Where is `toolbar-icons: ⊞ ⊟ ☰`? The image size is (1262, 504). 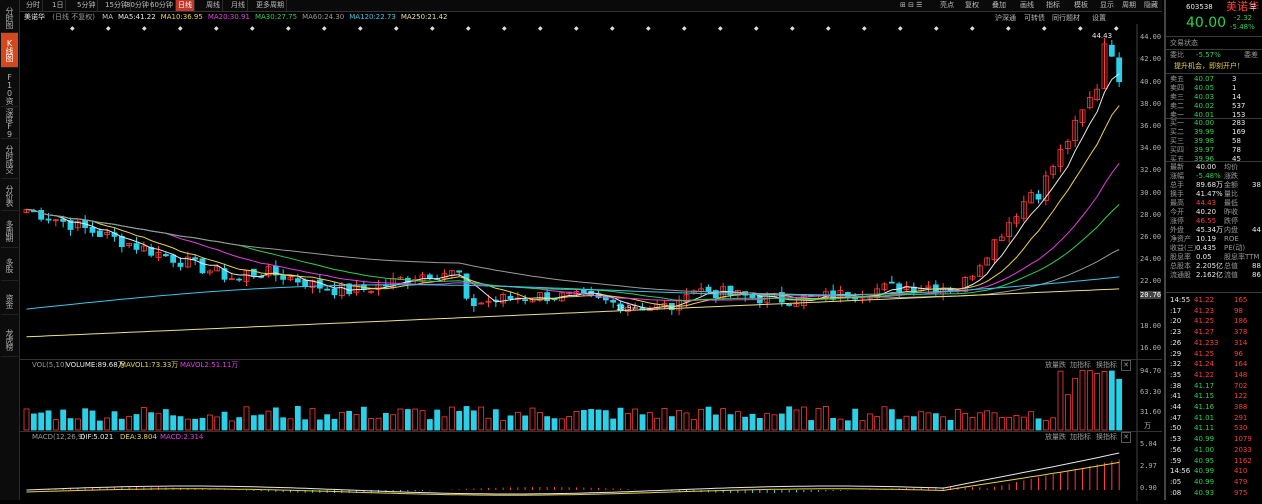
toolbar-icons: ⊞ ⊟ ☰ is located at coordinates (911, 5).